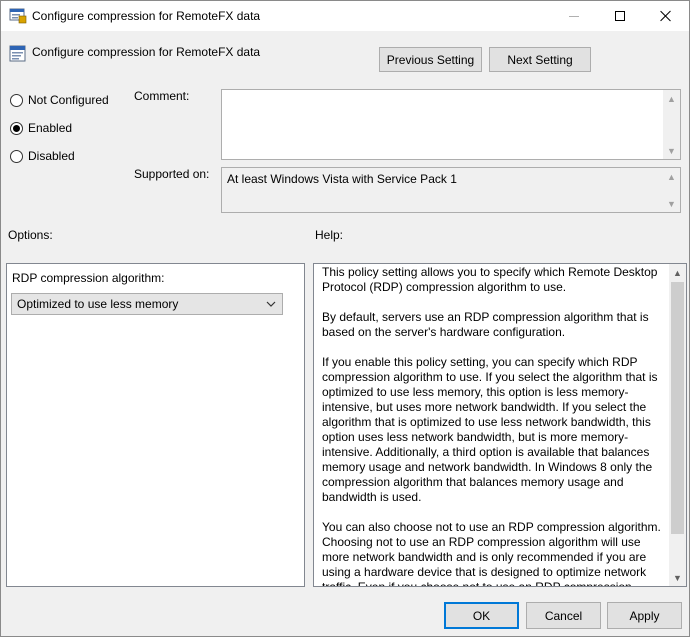 The height and width of the screenshot is (637, 690). Describe the element at coordinates (271, 304) in the screenshot. I see `chevron-down-icon` at that location.